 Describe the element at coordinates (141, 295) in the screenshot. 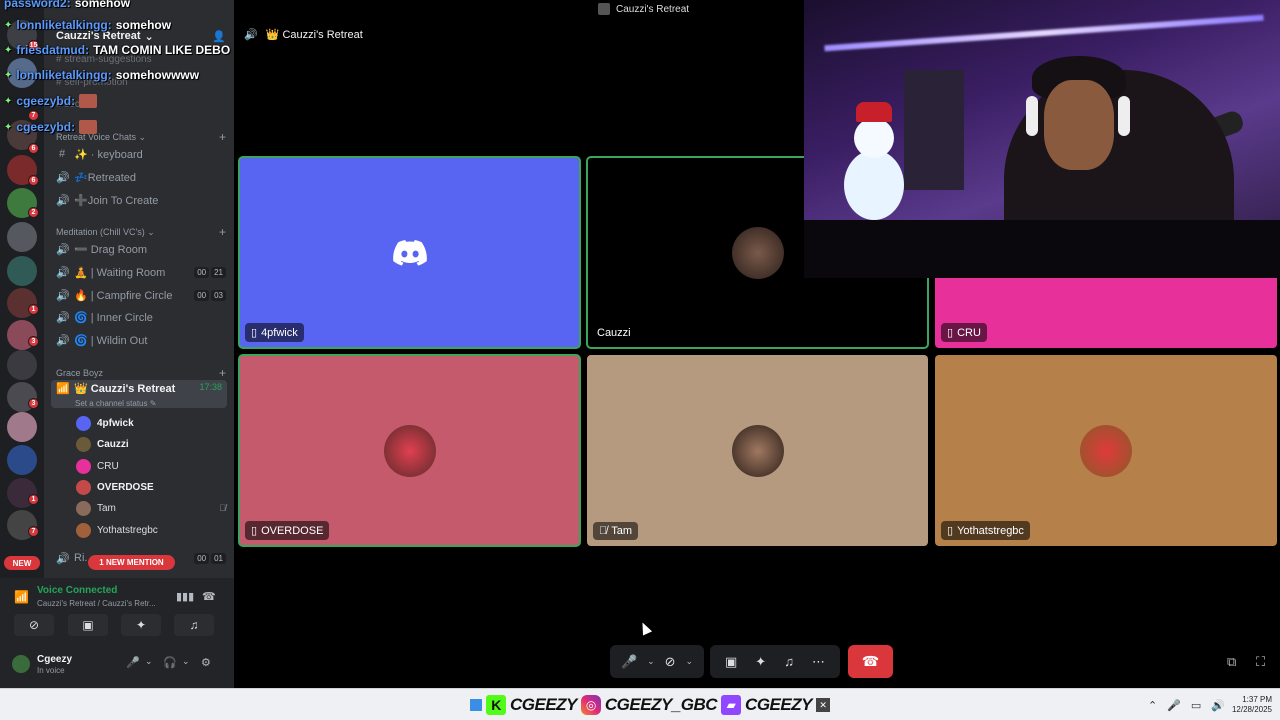

I see `channel-campfire-circle: 🔊 🔥 | Campfire Circle 00 03` at that location.